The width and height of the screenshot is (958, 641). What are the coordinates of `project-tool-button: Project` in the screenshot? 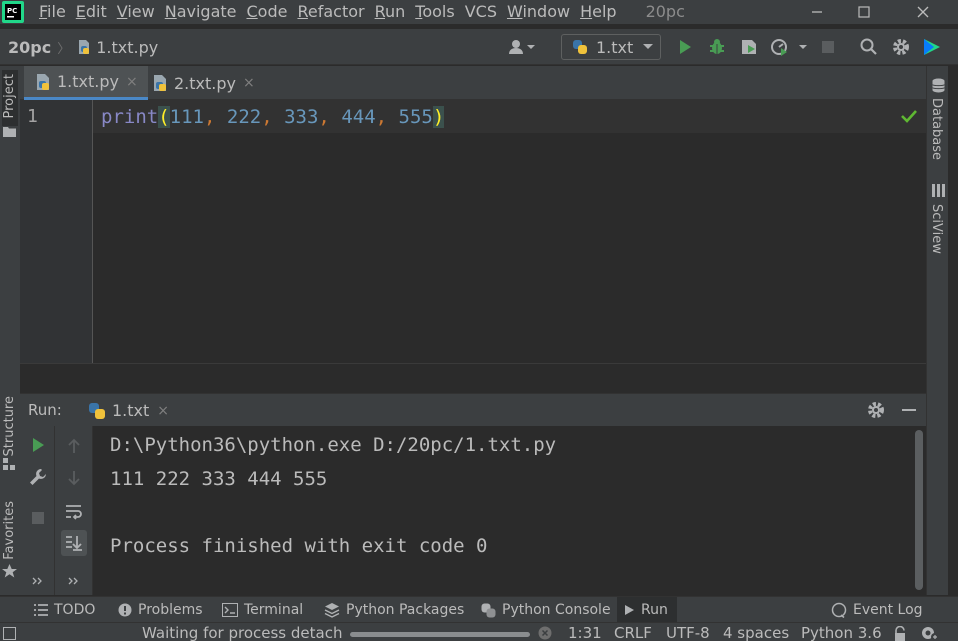 It's located at (10, 98).